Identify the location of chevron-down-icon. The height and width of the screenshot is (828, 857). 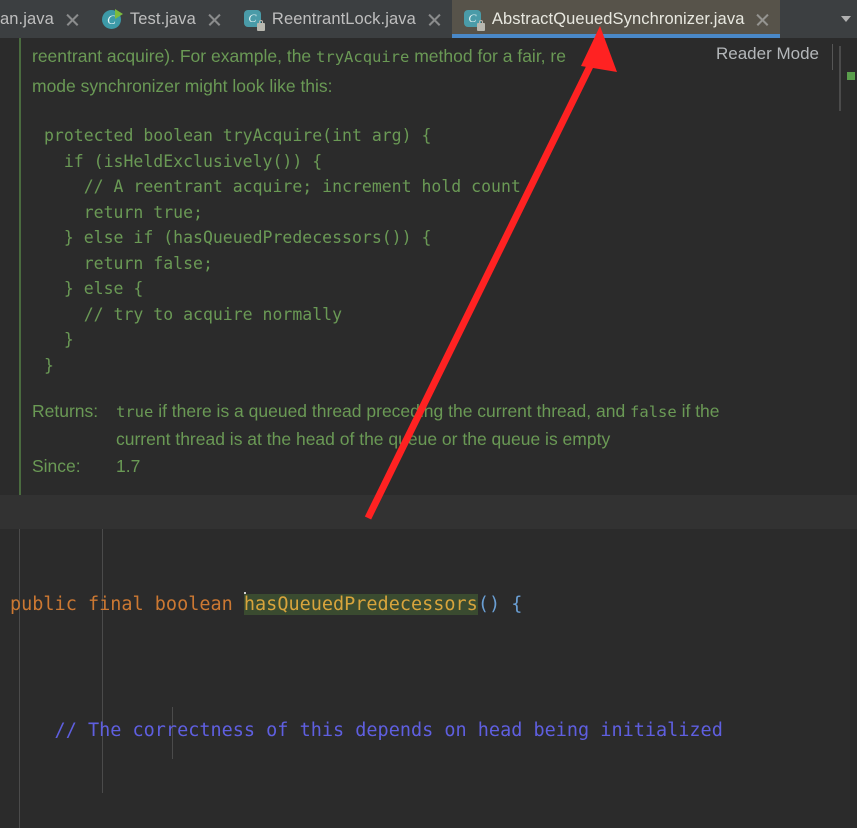
(846, 19).